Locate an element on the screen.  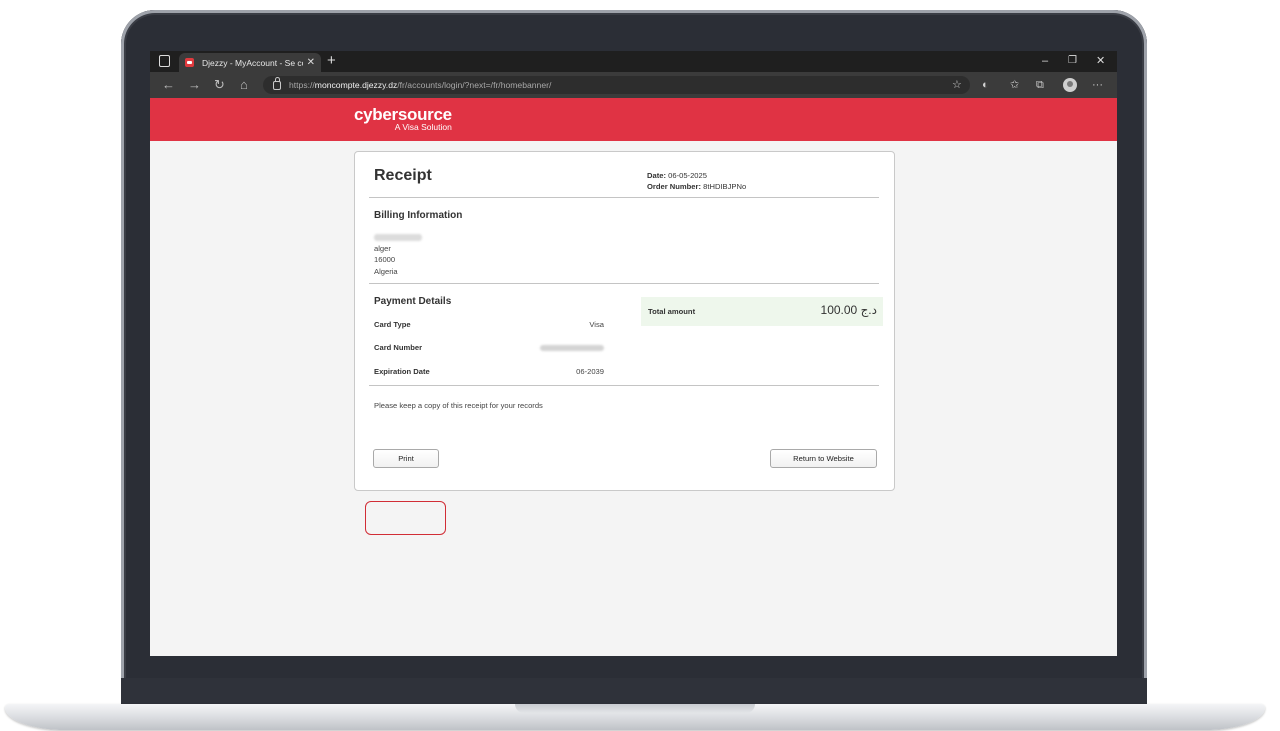
card-number-label: Card Number is located at coordinates (398, 347).